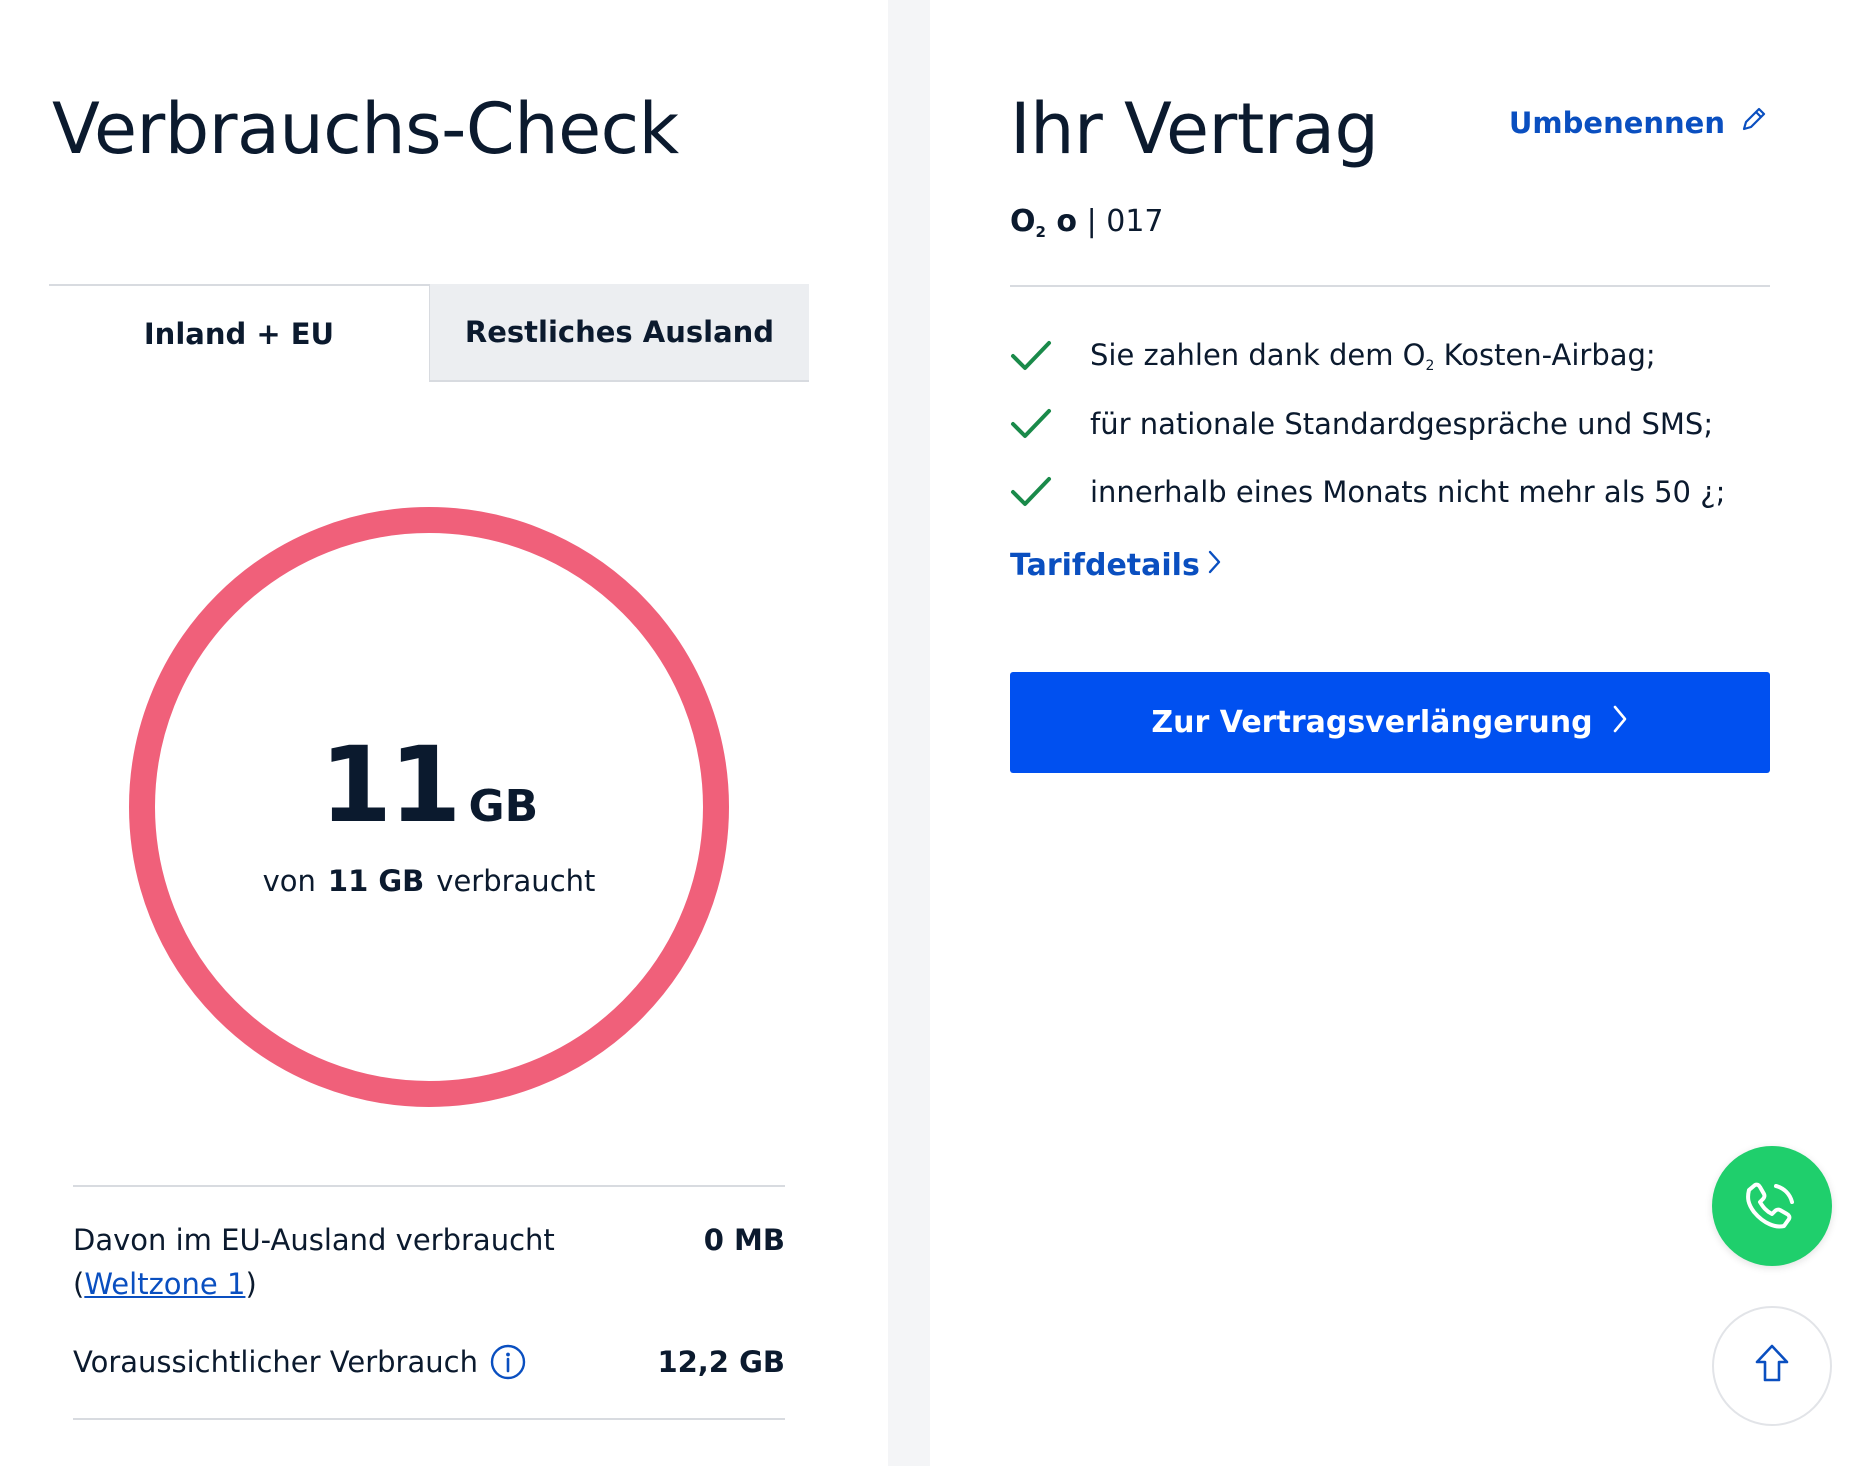 The height and width of the screenshot is (1466, 1849). I want to click on scroll-to-top-button, so click(1772, 1366).